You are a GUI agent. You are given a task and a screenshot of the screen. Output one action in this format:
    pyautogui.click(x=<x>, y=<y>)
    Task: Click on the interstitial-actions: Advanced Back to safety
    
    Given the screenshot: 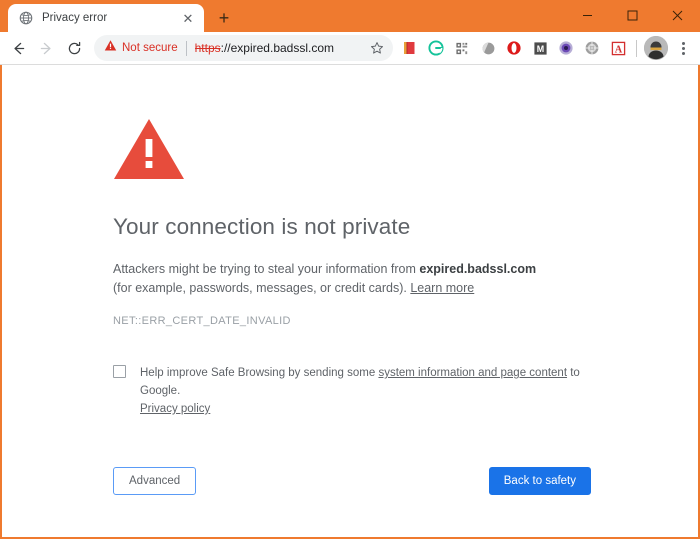 What is the action you would take?
    pyautogui.click(x=352, y=481)
    